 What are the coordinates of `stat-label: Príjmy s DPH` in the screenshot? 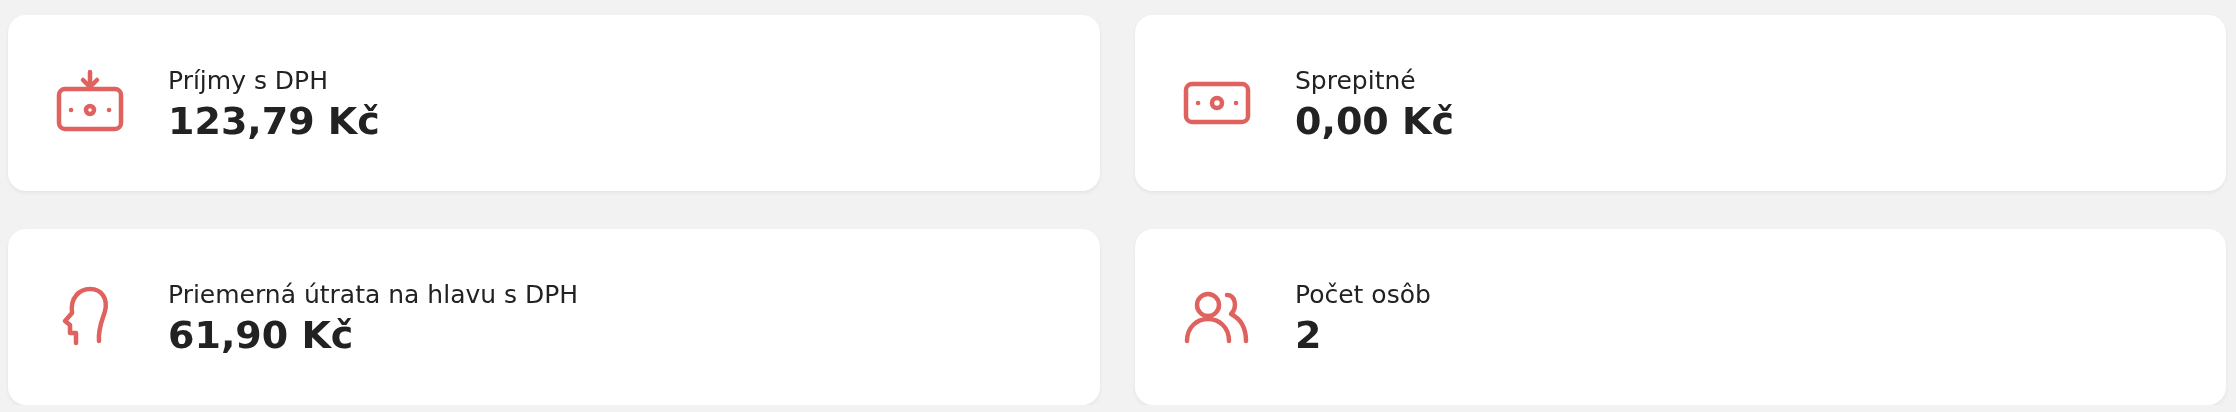 It's located at (248, 80).